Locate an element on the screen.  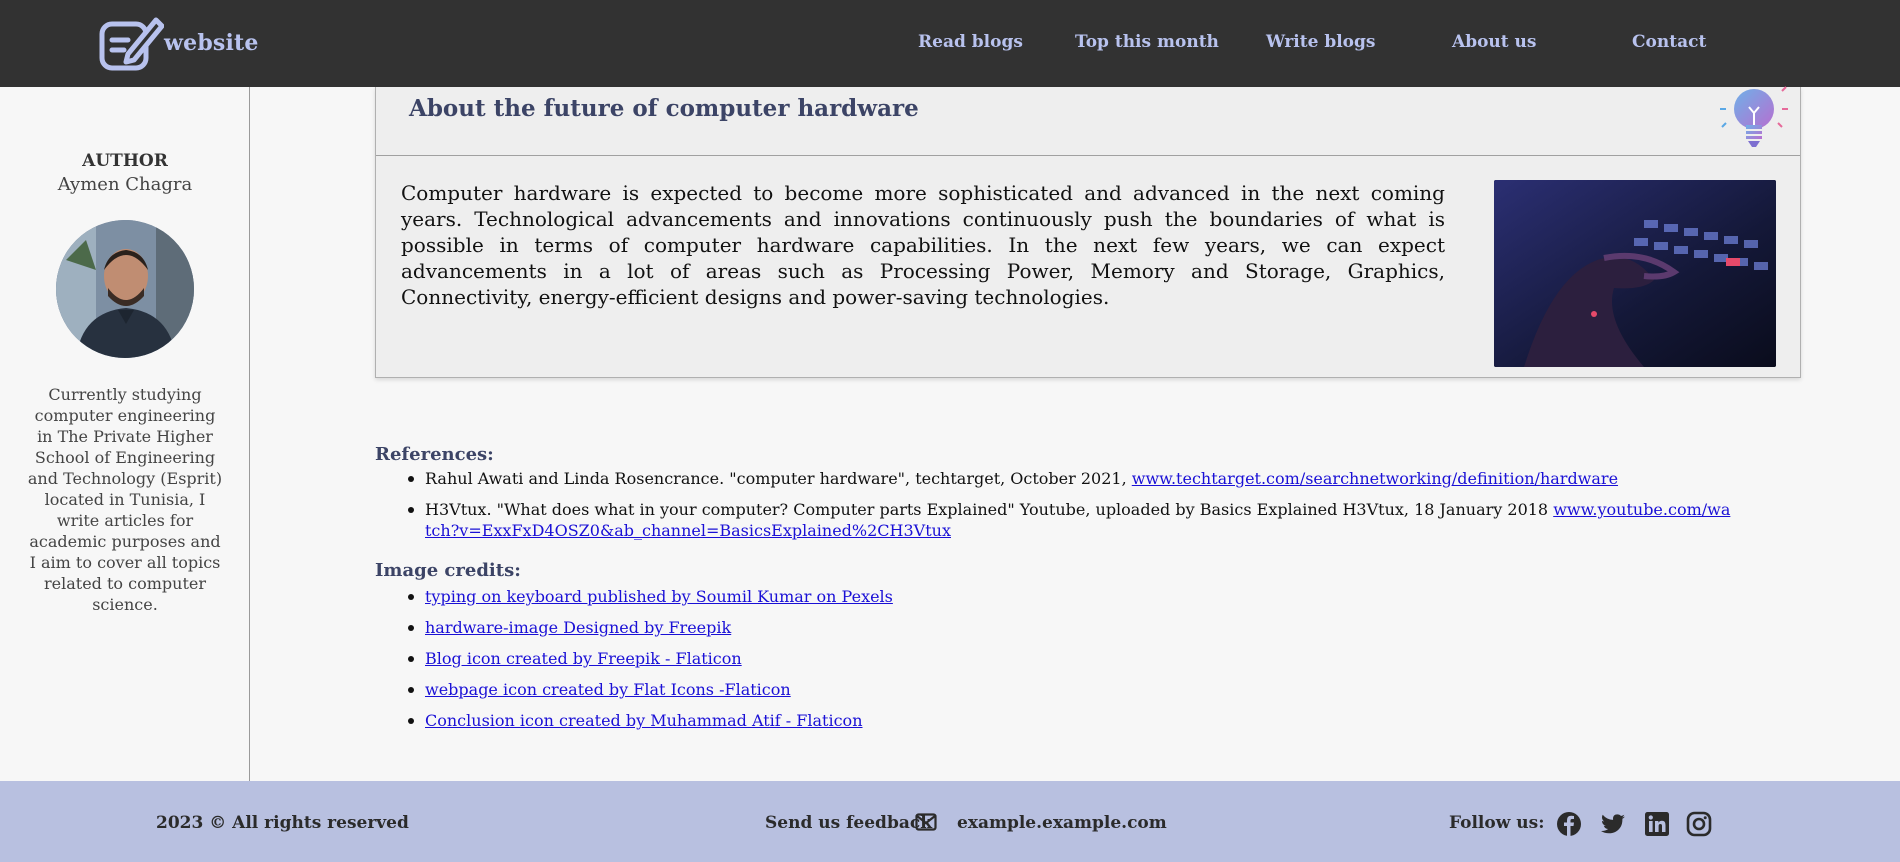
linkedin-icon is located at coordinates (1657, 824).